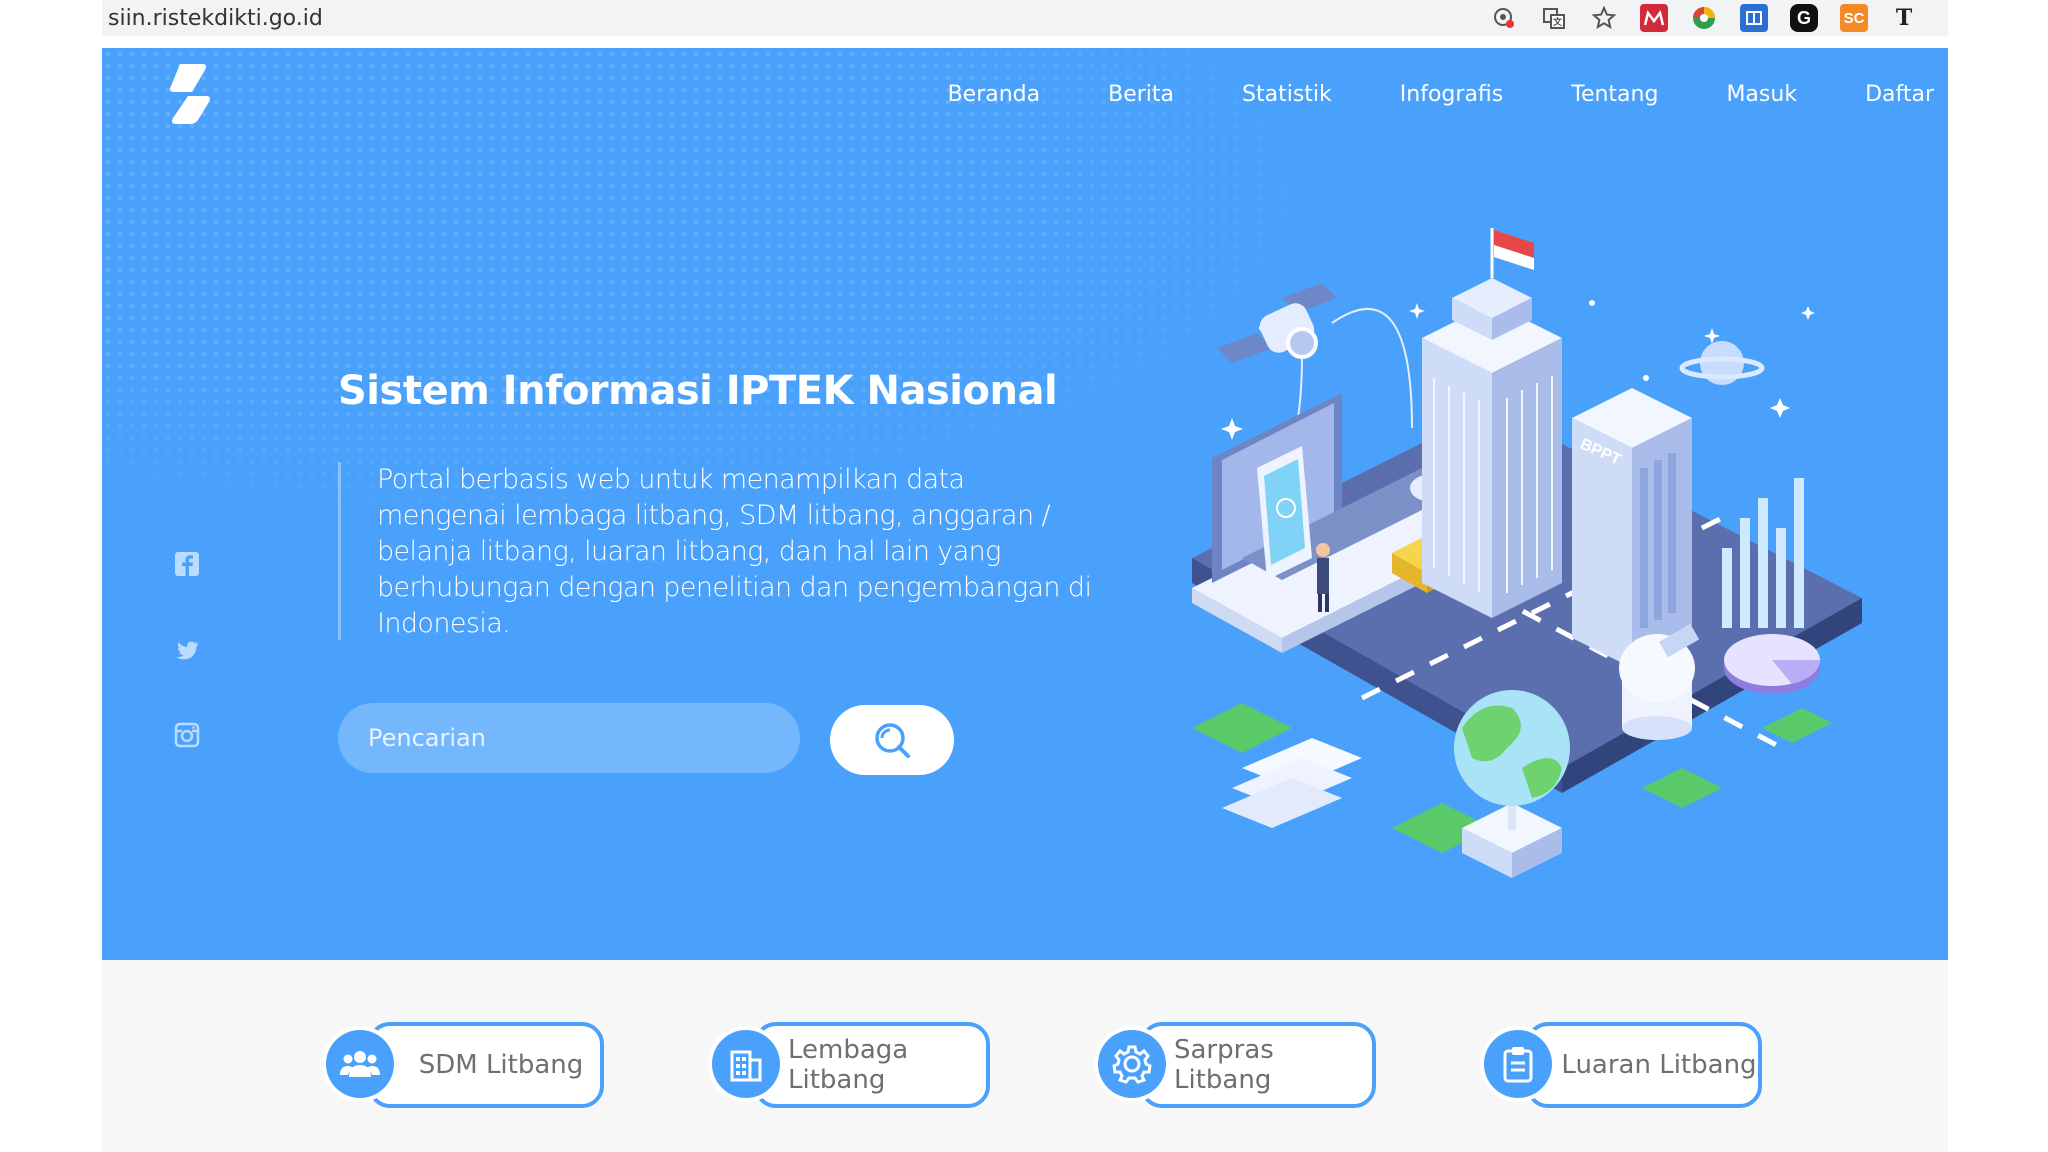 Image resolution: width=2048 pixels, height=1152 pixels. I want to click on sc-icon: SC, so click(1854, 18).